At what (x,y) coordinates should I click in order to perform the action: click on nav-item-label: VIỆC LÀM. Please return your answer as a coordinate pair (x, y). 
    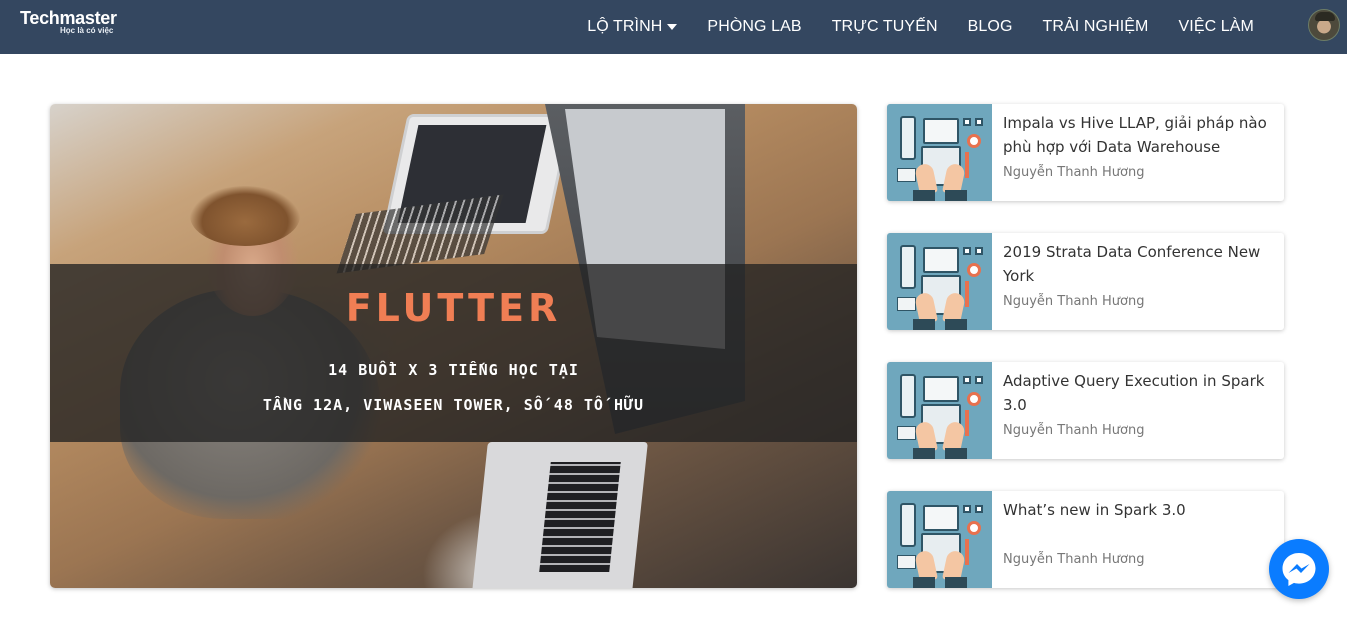
    Looking at the image, I should click on (1216, 26).